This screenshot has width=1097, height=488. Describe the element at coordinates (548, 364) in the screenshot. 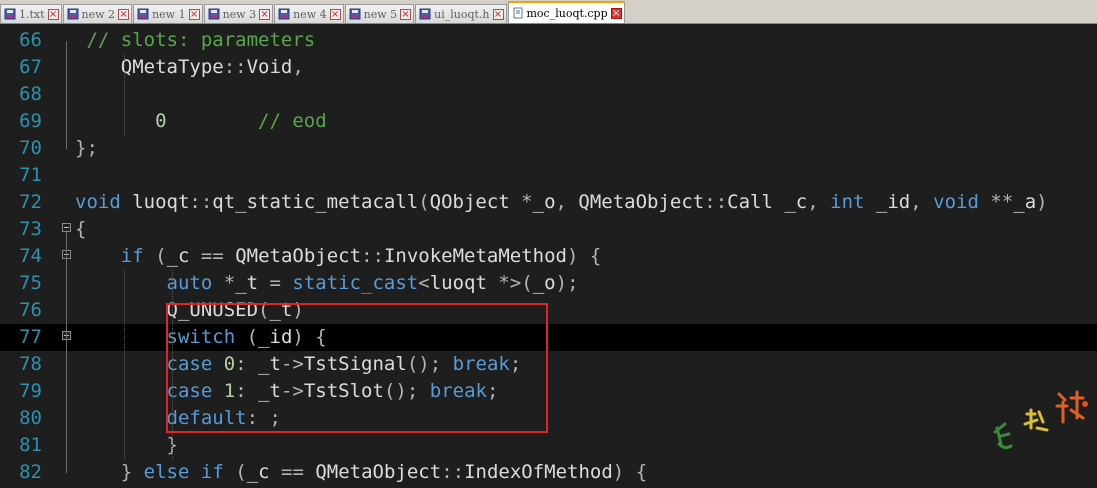

I see `code-line: 78 case 0: _t->TstSignal(); break;` at that location.